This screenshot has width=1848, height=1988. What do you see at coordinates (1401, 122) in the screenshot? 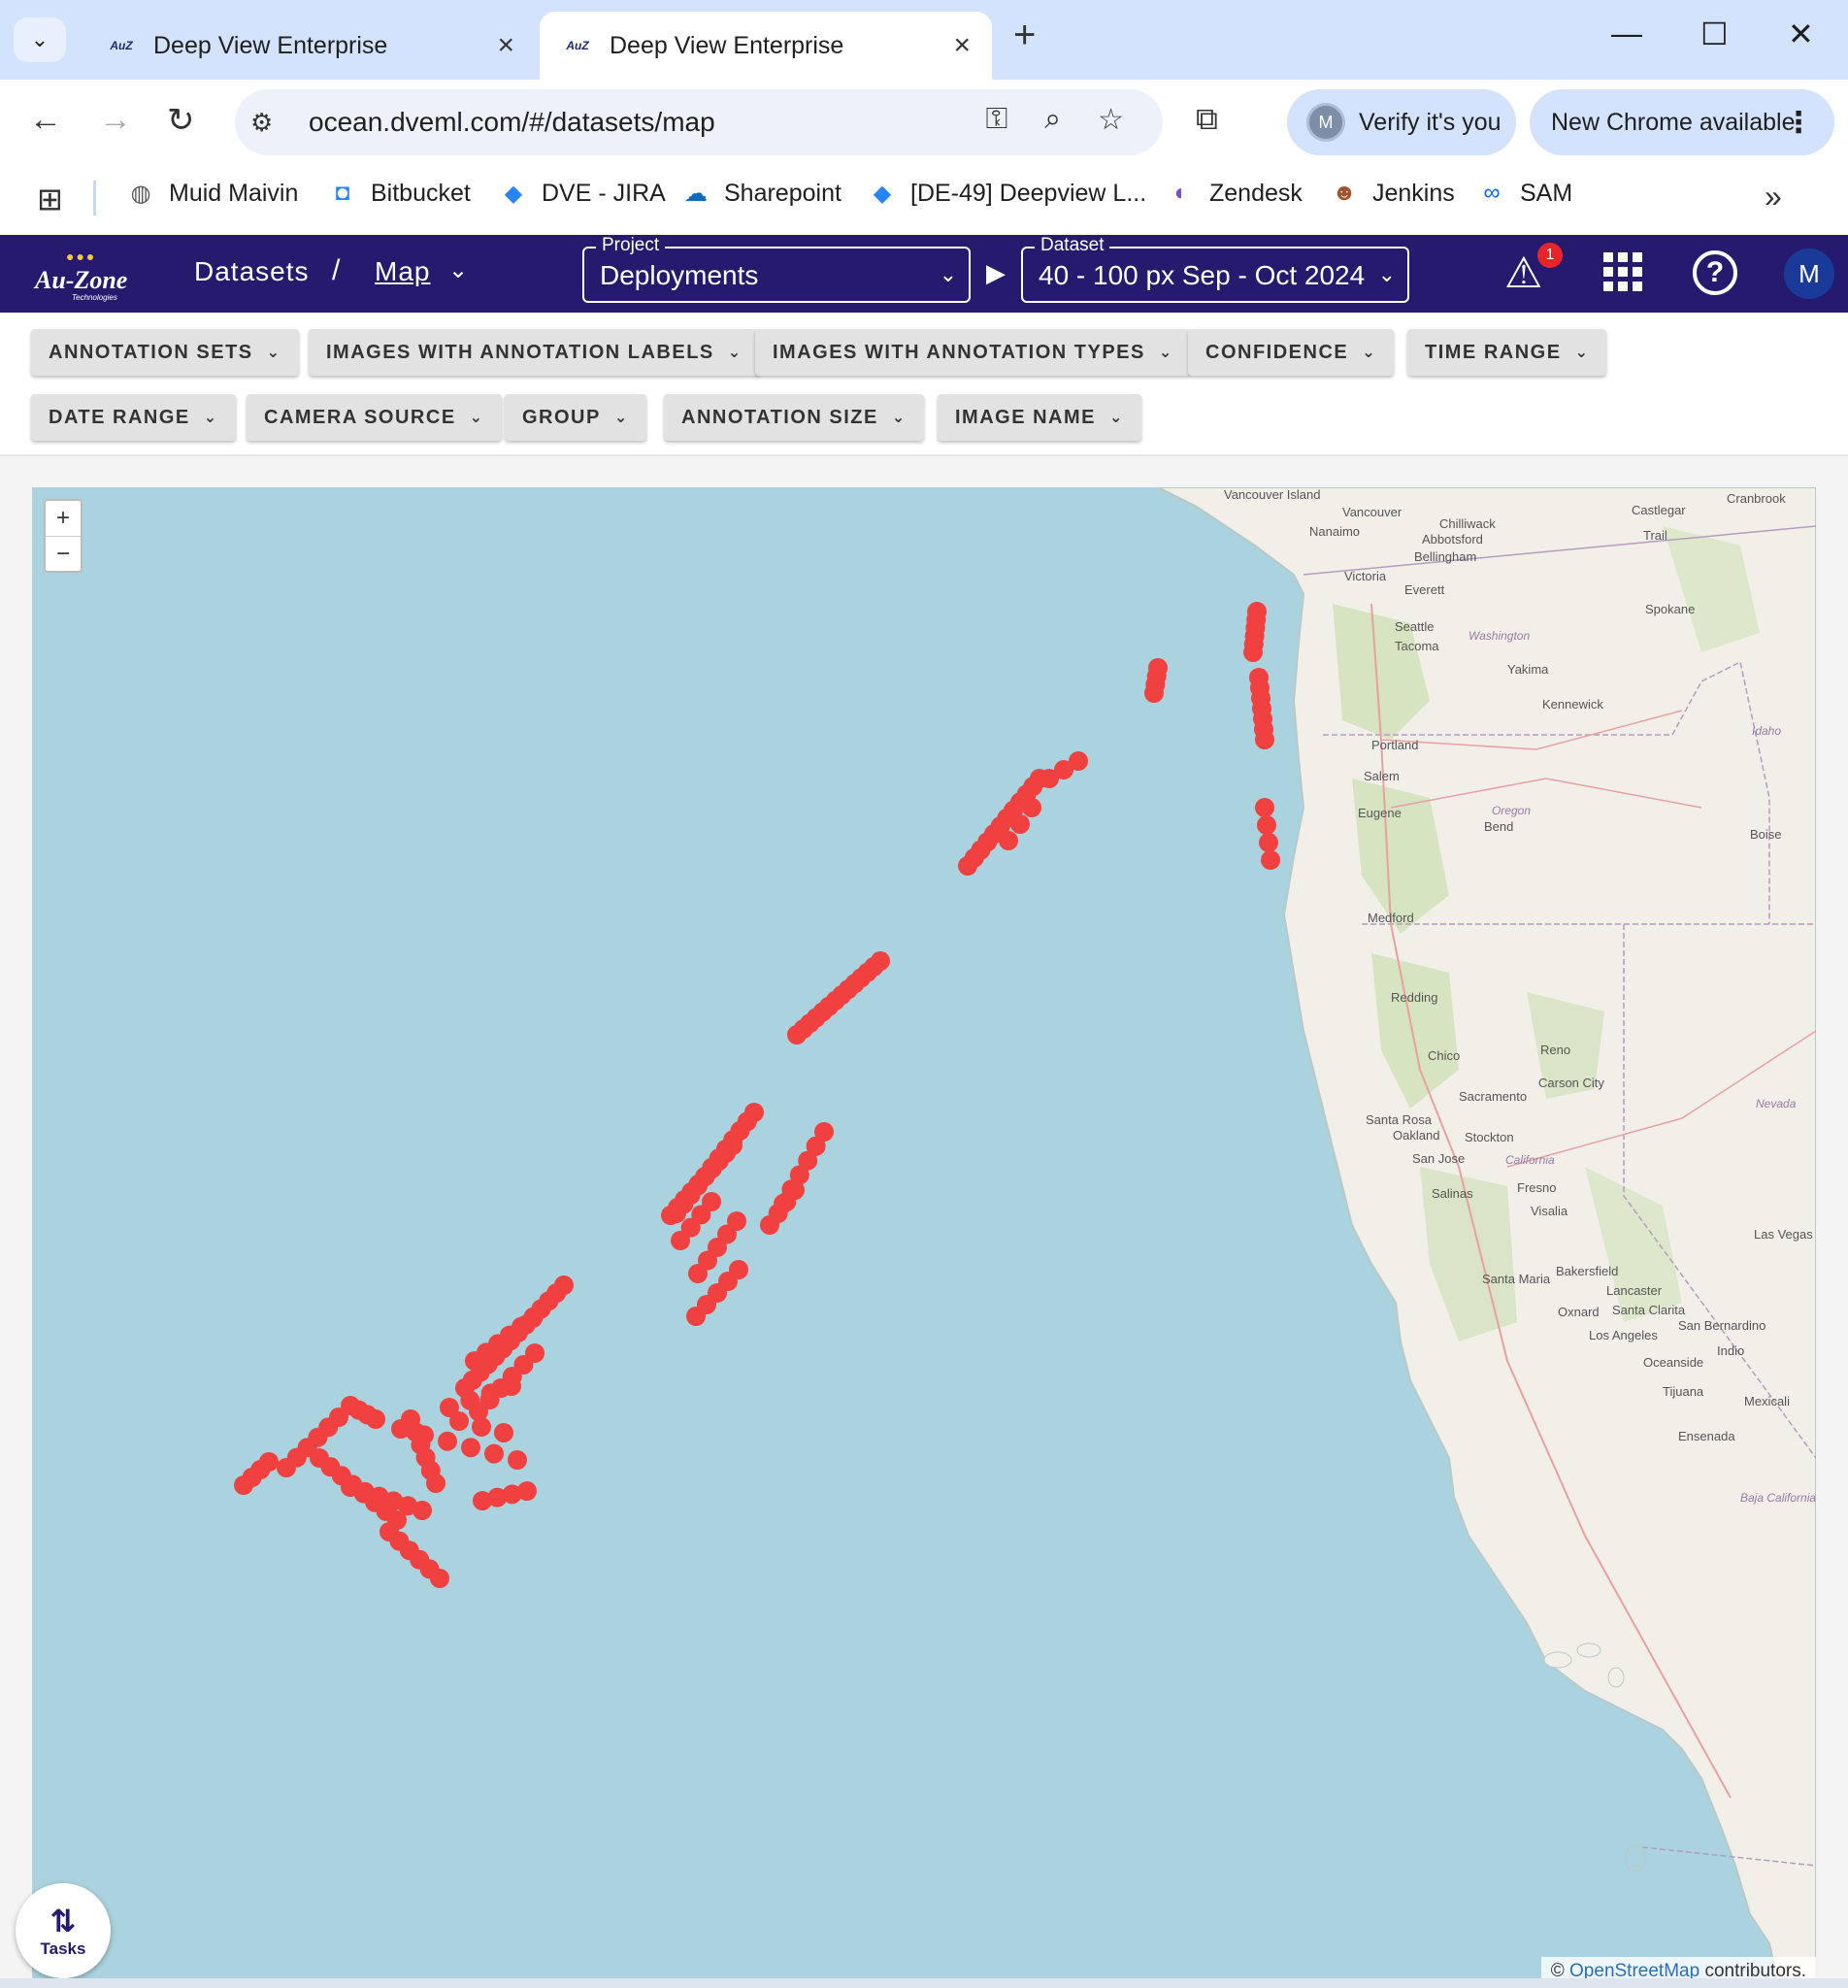
I see `verify-identity-button: M Verify it's you` at bounding box center [1401, 122].